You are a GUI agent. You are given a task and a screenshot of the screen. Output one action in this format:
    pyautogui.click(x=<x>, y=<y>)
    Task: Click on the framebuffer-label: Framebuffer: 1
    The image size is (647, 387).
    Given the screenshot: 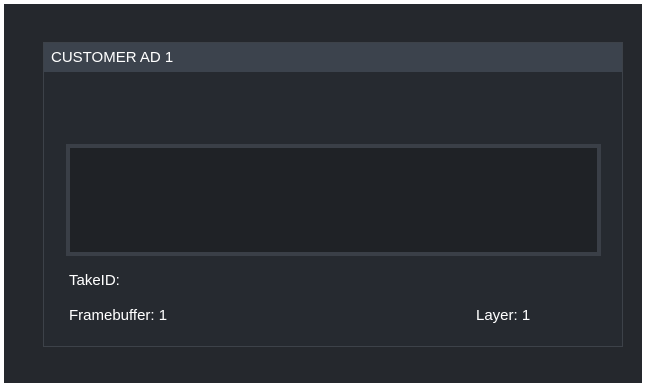 What is the action you would take?
    pyautogui.click(x=118, y=315)
    